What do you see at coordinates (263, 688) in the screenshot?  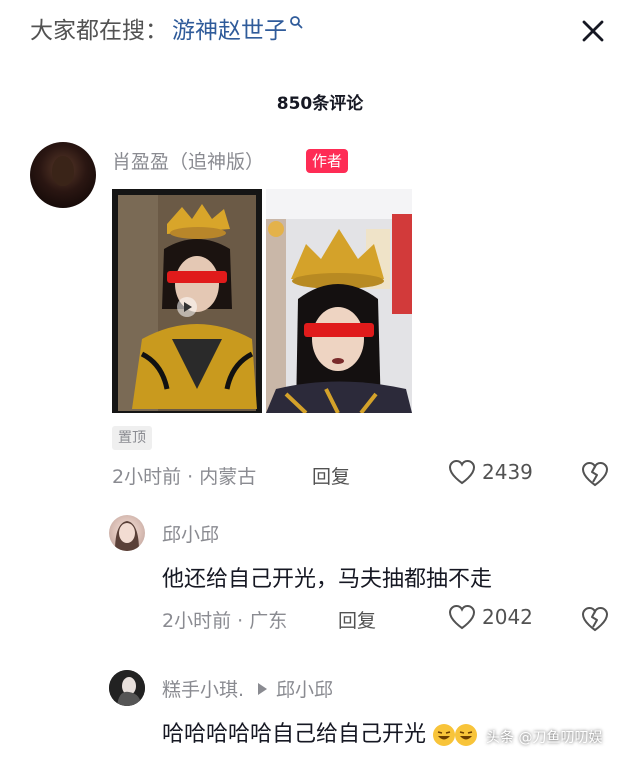 I see `reply-arrow-icon` at bounding box center [263, 688].